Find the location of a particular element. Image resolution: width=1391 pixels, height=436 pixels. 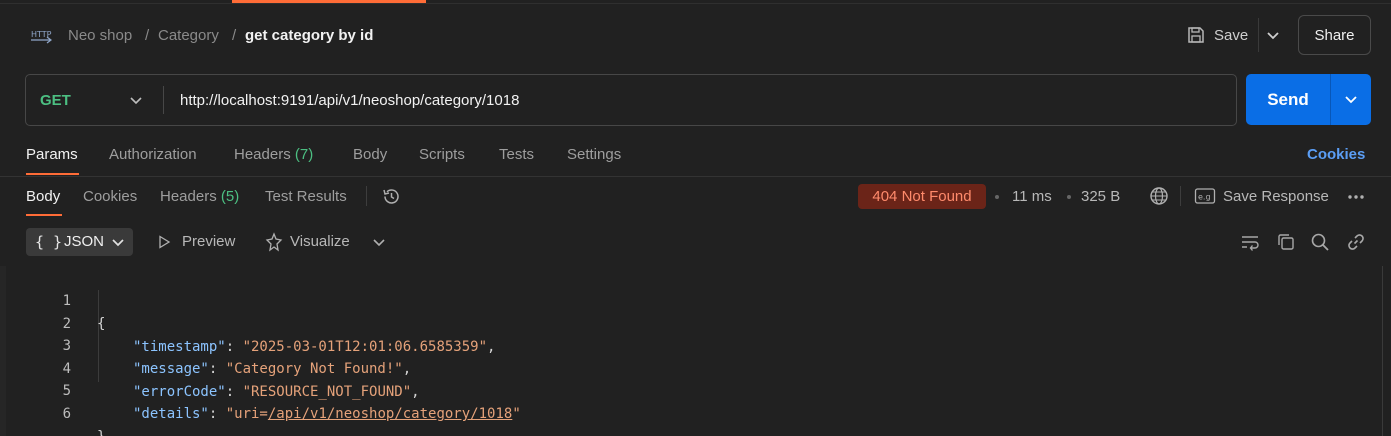

search-icon is located at coordinates (1320, 242).